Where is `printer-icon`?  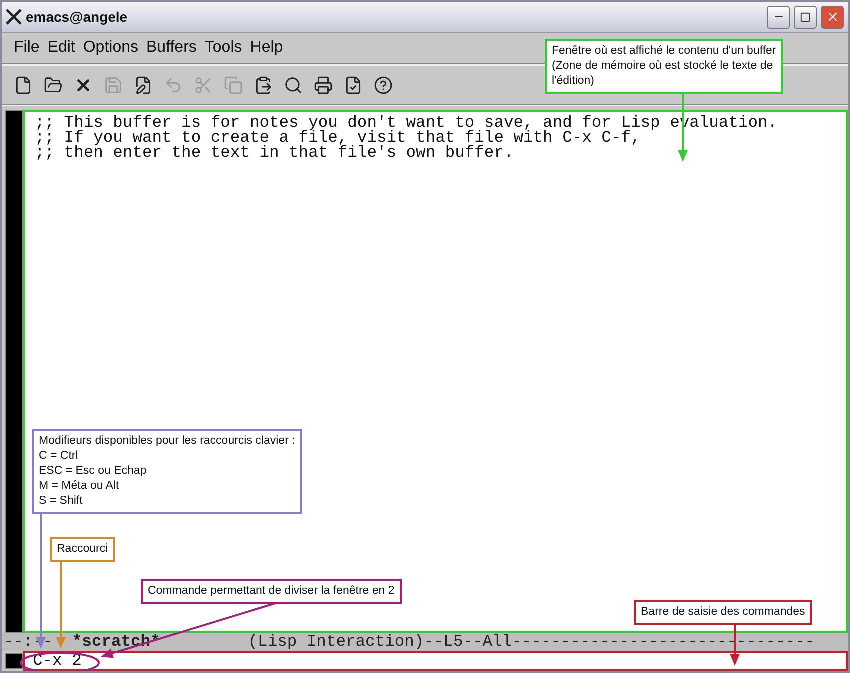
printer-icon is located at coordinates (323, 85).